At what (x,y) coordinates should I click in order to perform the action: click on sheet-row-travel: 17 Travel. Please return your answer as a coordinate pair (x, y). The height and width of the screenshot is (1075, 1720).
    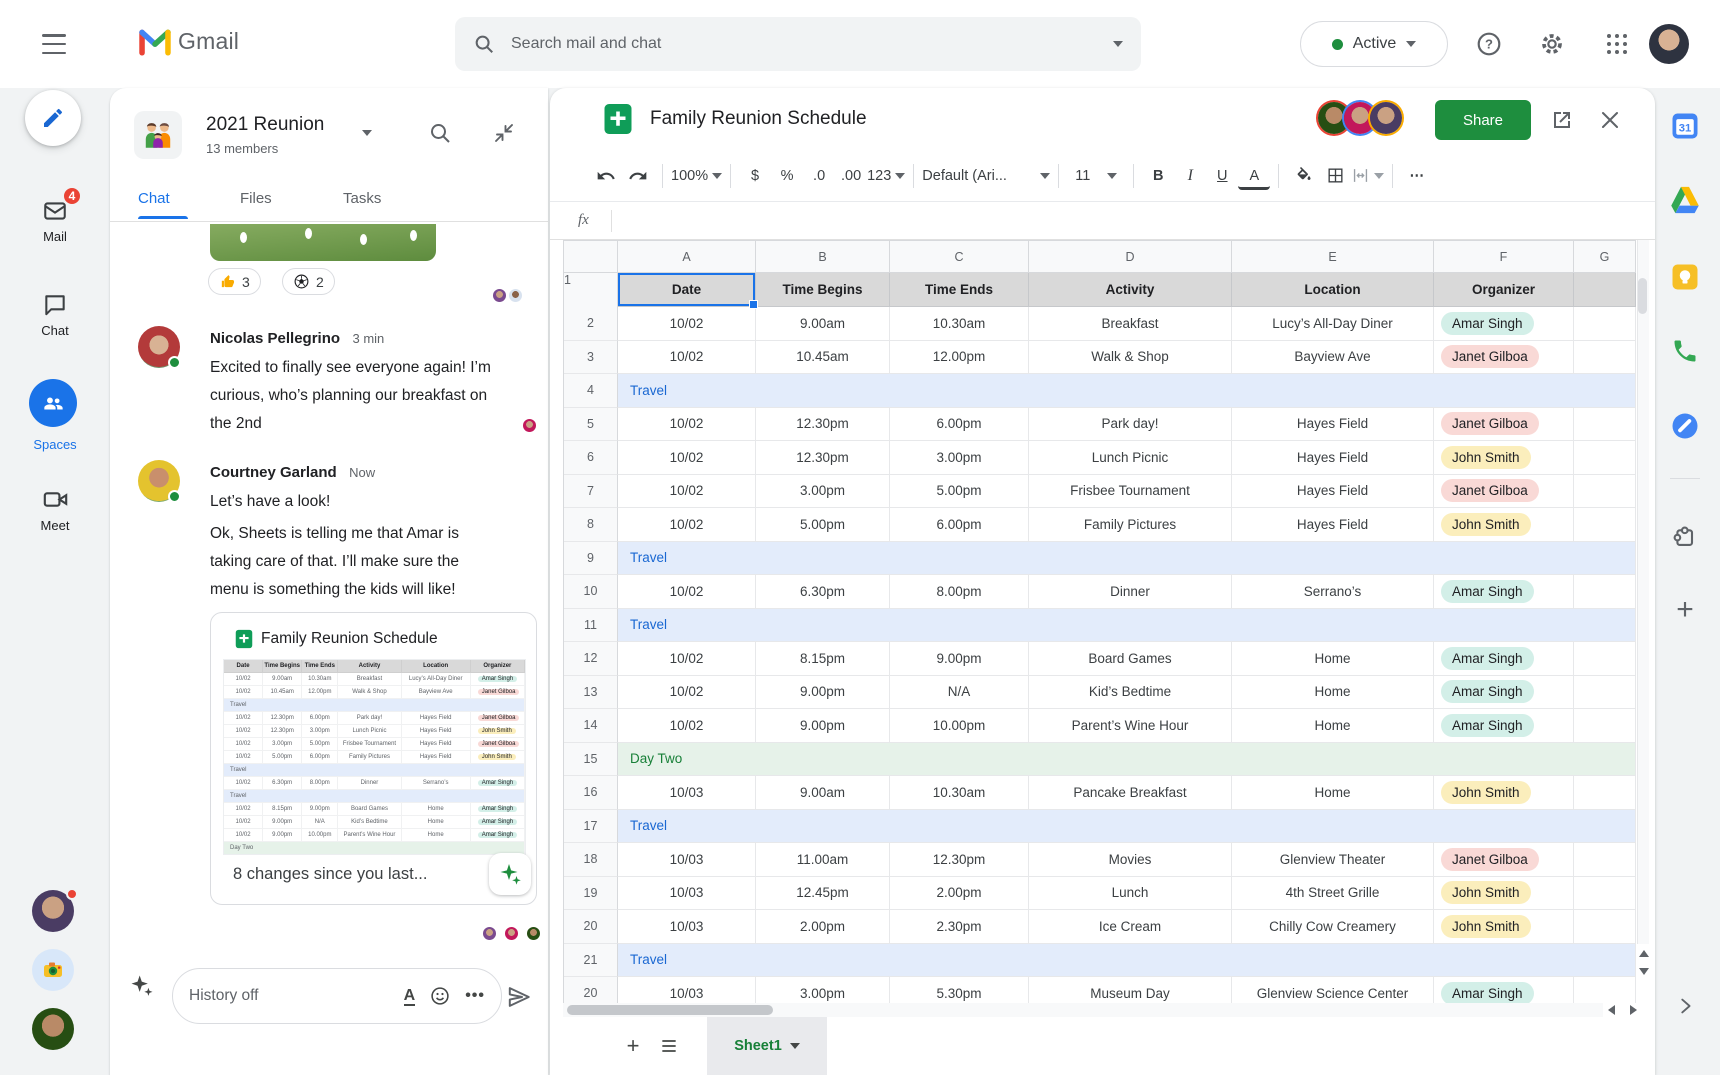
    Looking at the image, I should click on (1100, 826).